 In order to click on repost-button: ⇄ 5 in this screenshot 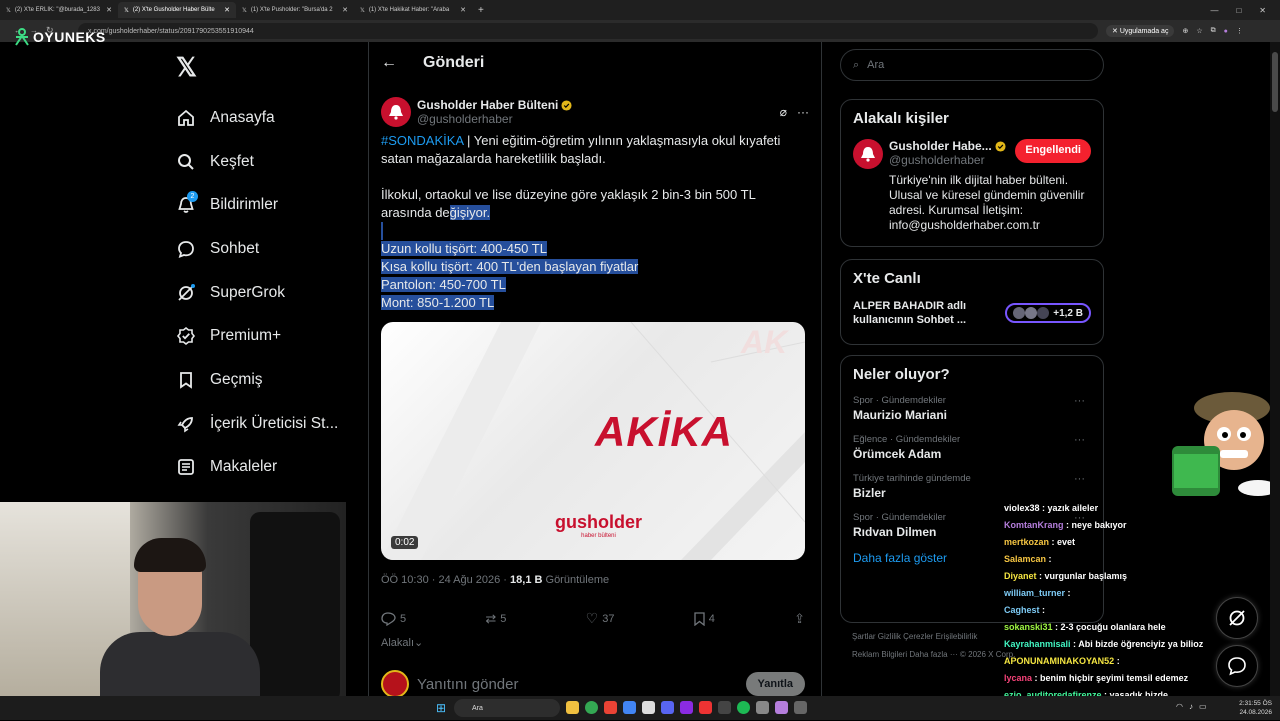, I will do `click(495, 618)`.